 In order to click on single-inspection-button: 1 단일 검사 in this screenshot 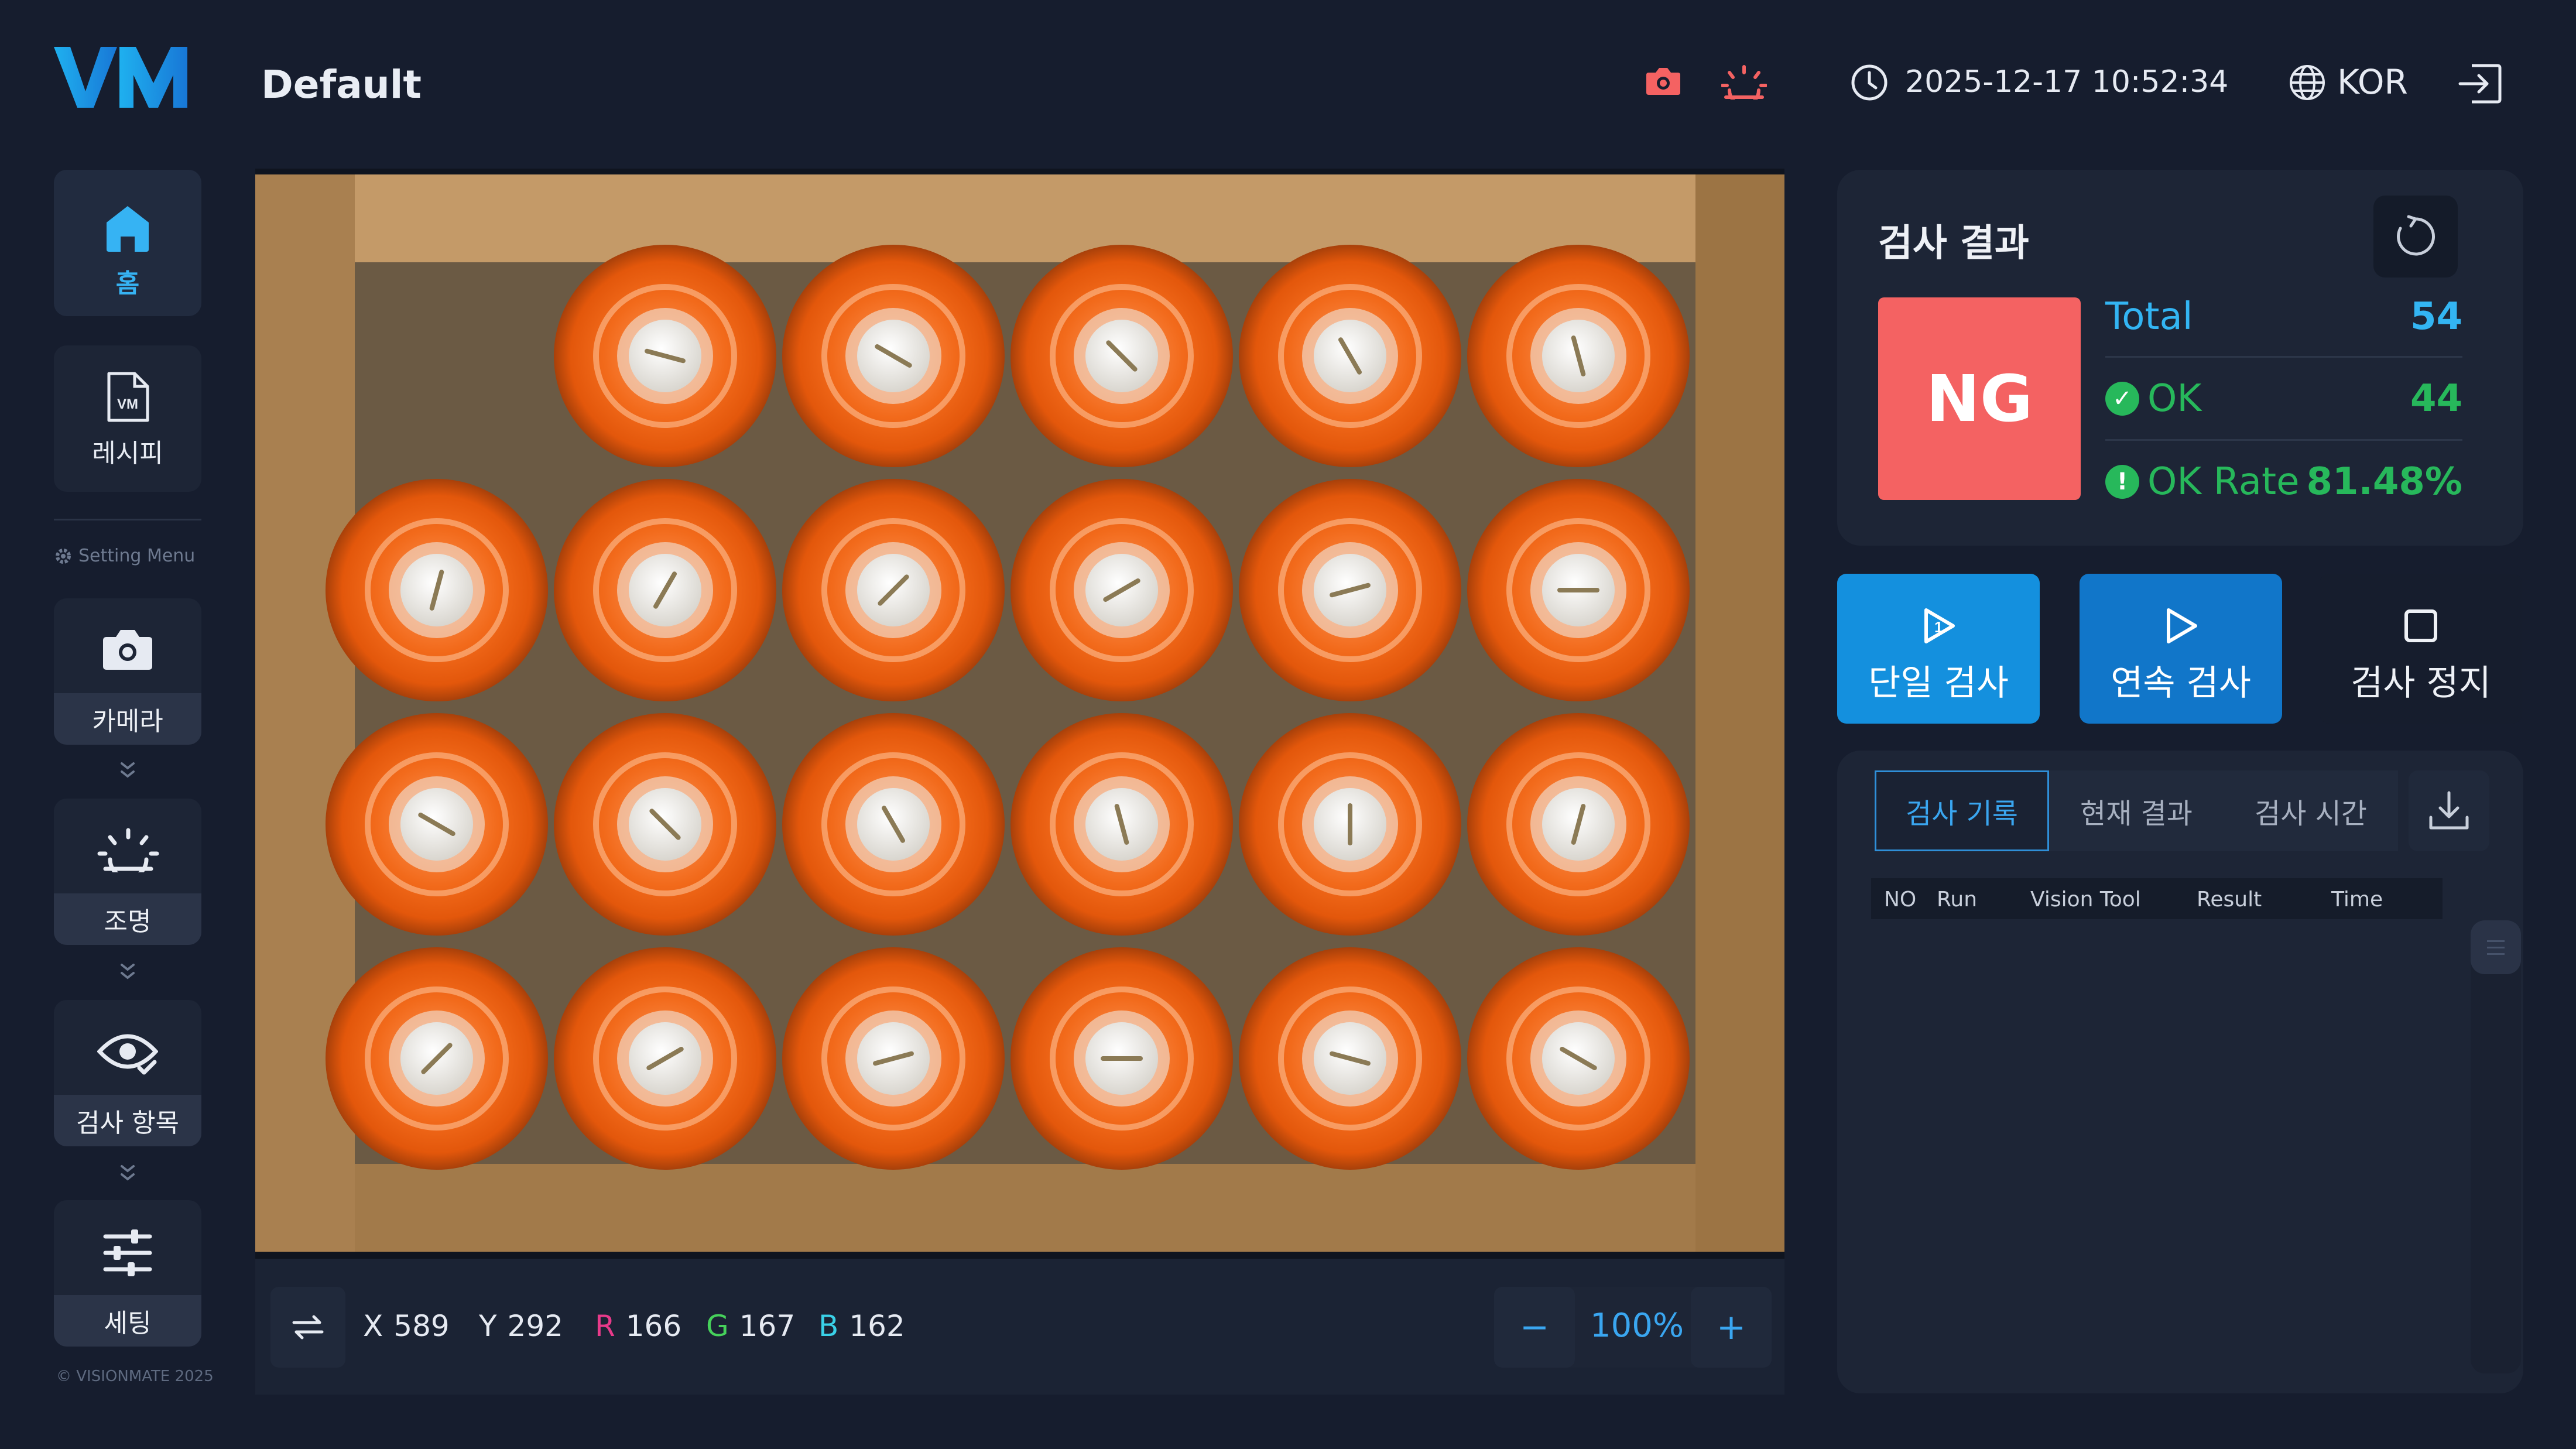, I will do `click(1938, 649)`.